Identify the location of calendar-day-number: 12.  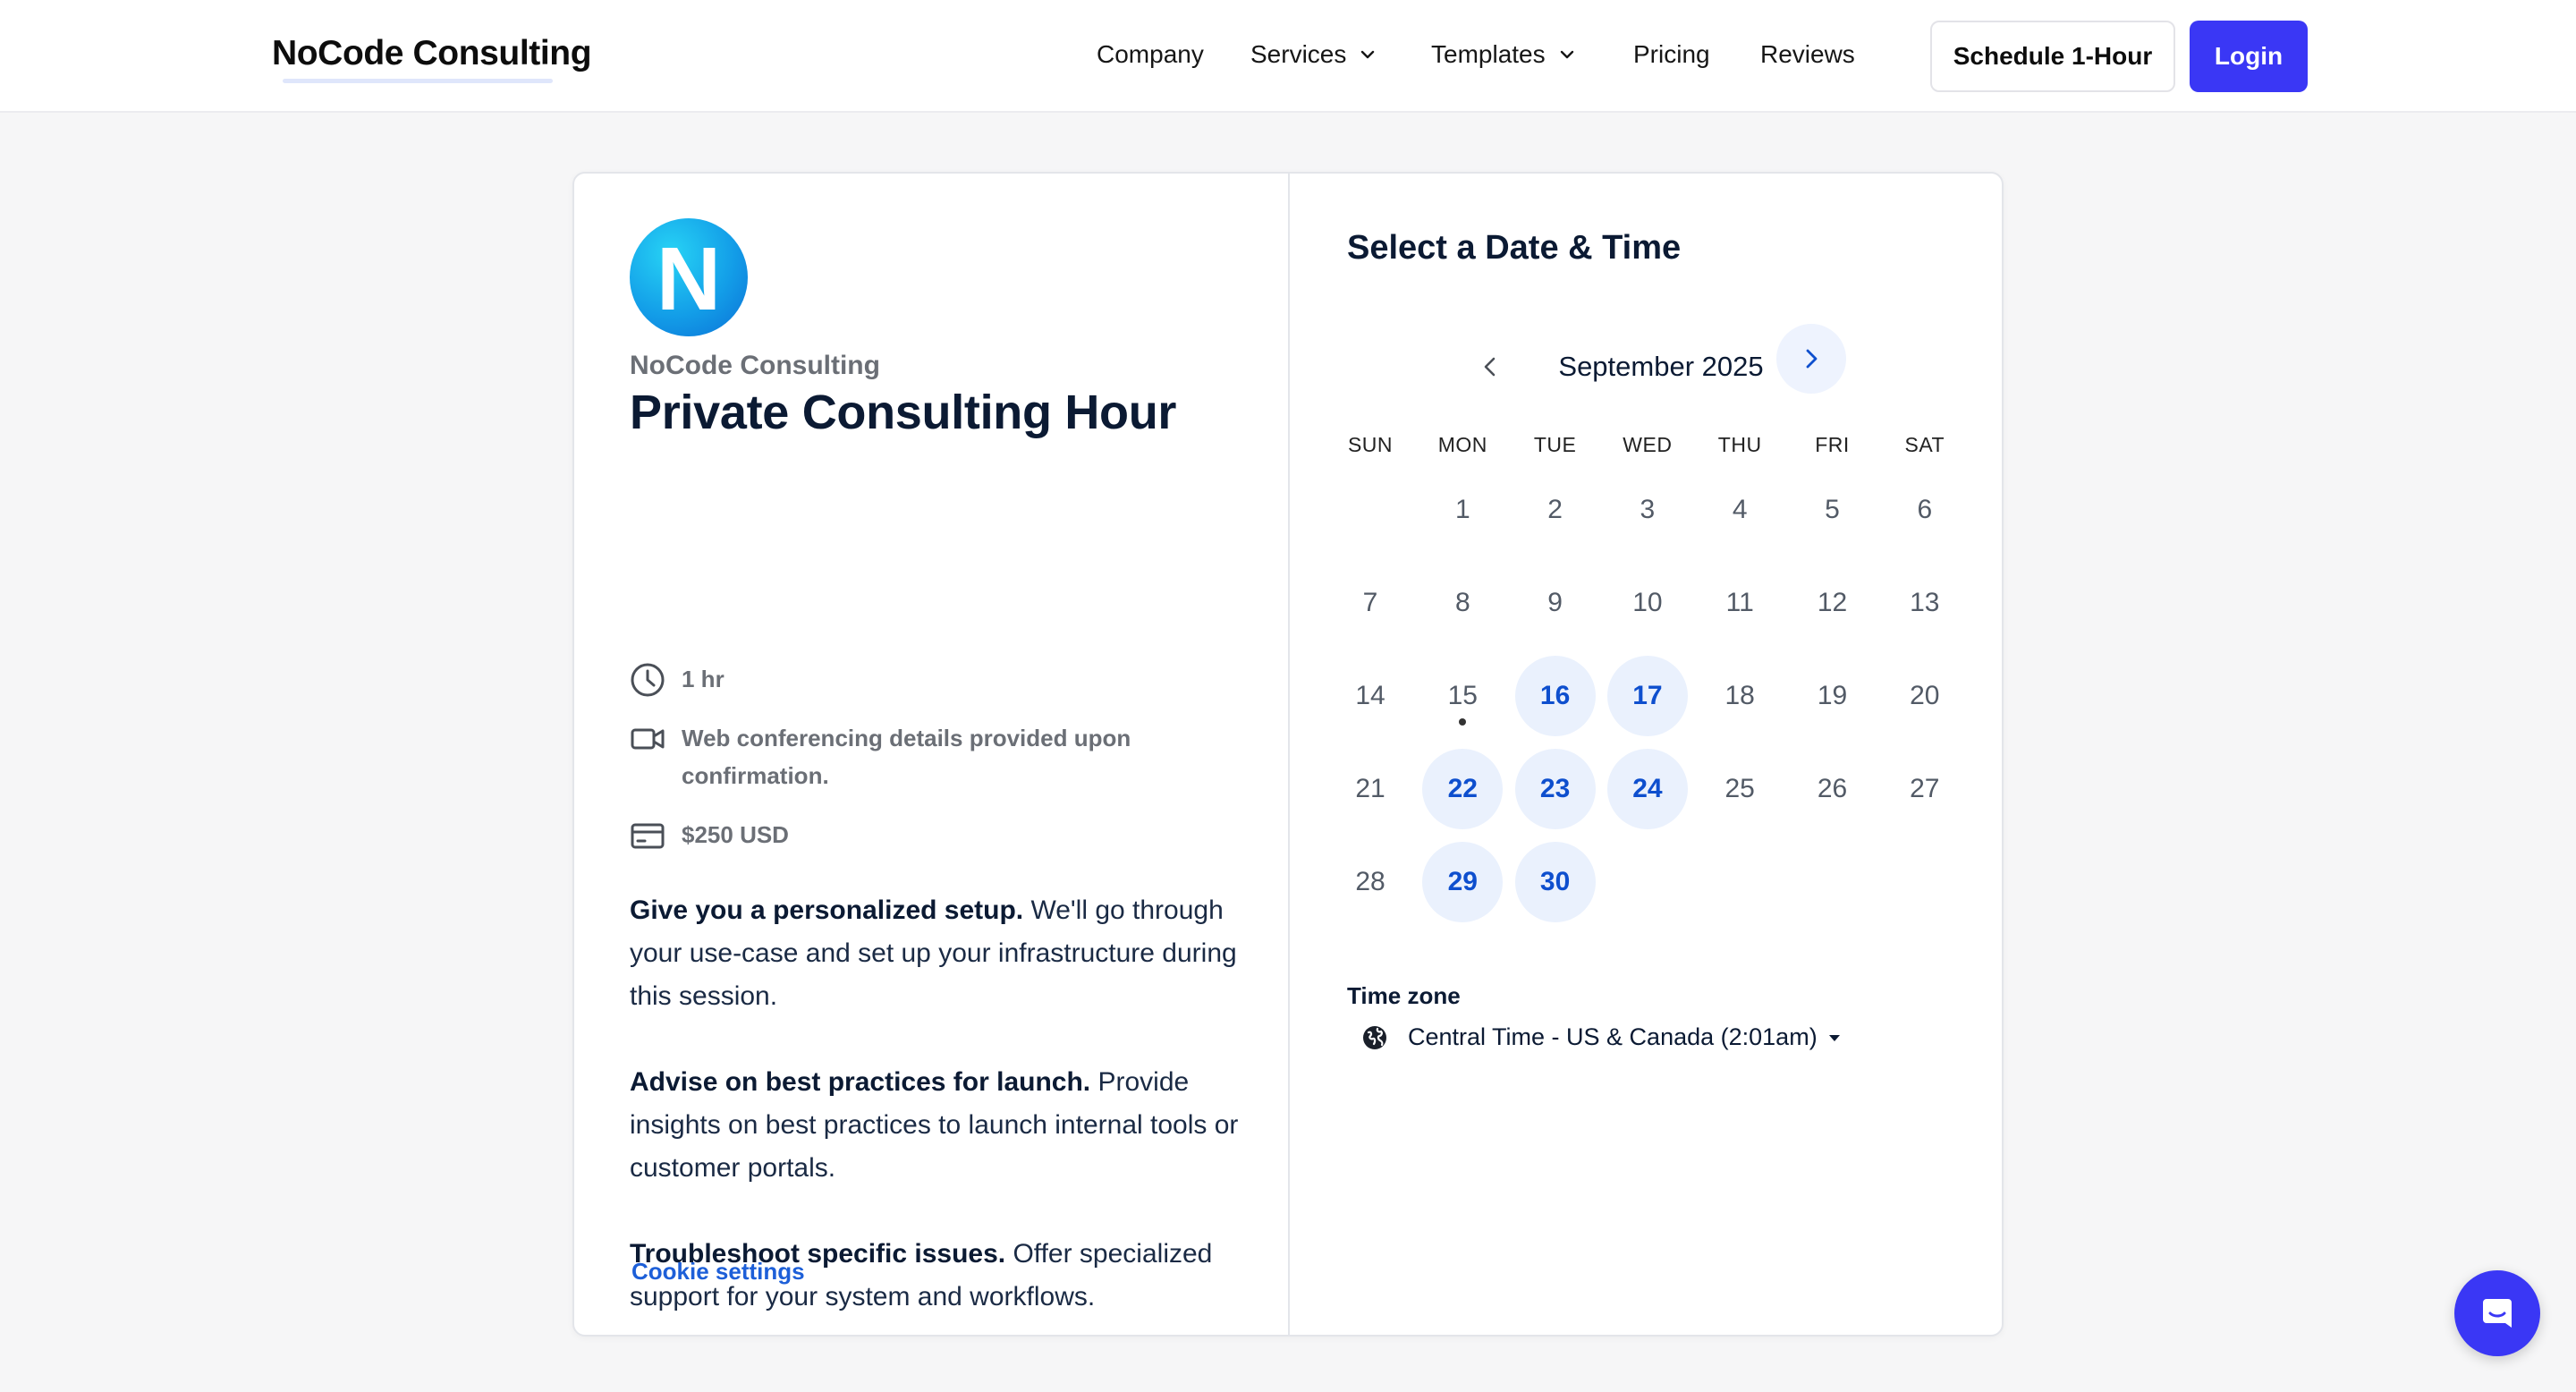
(1832, 602).